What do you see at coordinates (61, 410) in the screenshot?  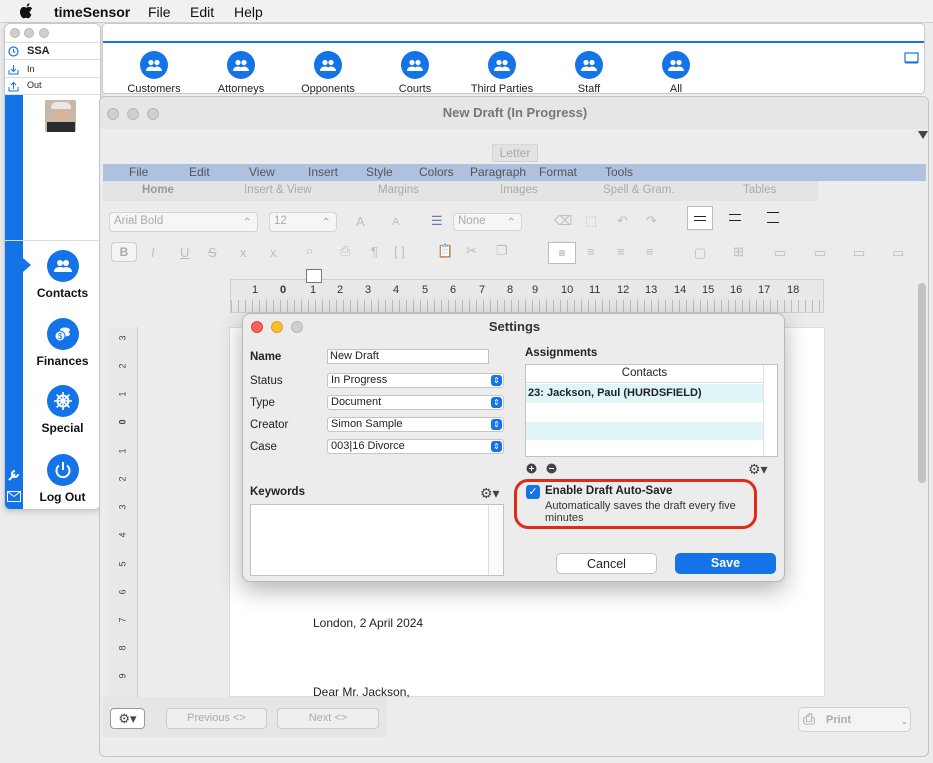 I see `nav-special: Special` at bounding box center [61, 410].